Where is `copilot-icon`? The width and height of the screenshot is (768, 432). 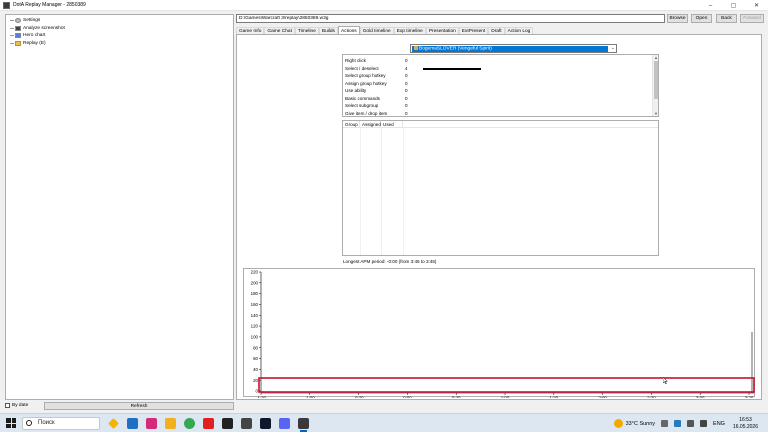 copilot-icon is located at coordinates (113, 423).